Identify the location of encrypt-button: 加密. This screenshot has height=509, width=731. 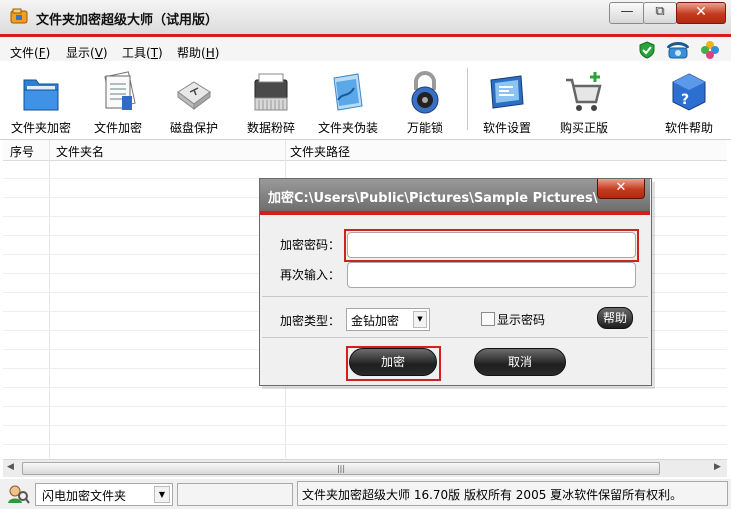
(393, 362).